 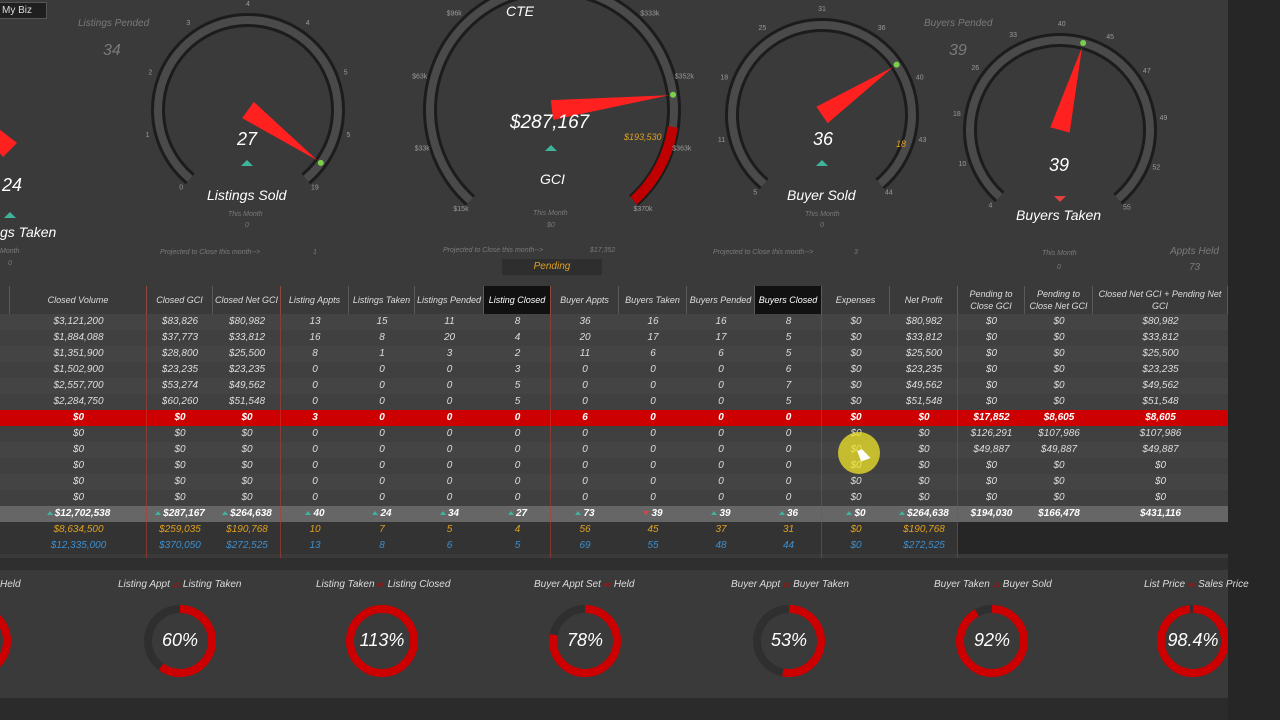 I want to click on donut-label: Buyer Taken vs Buyer Sold, so click(x=993, y=584).